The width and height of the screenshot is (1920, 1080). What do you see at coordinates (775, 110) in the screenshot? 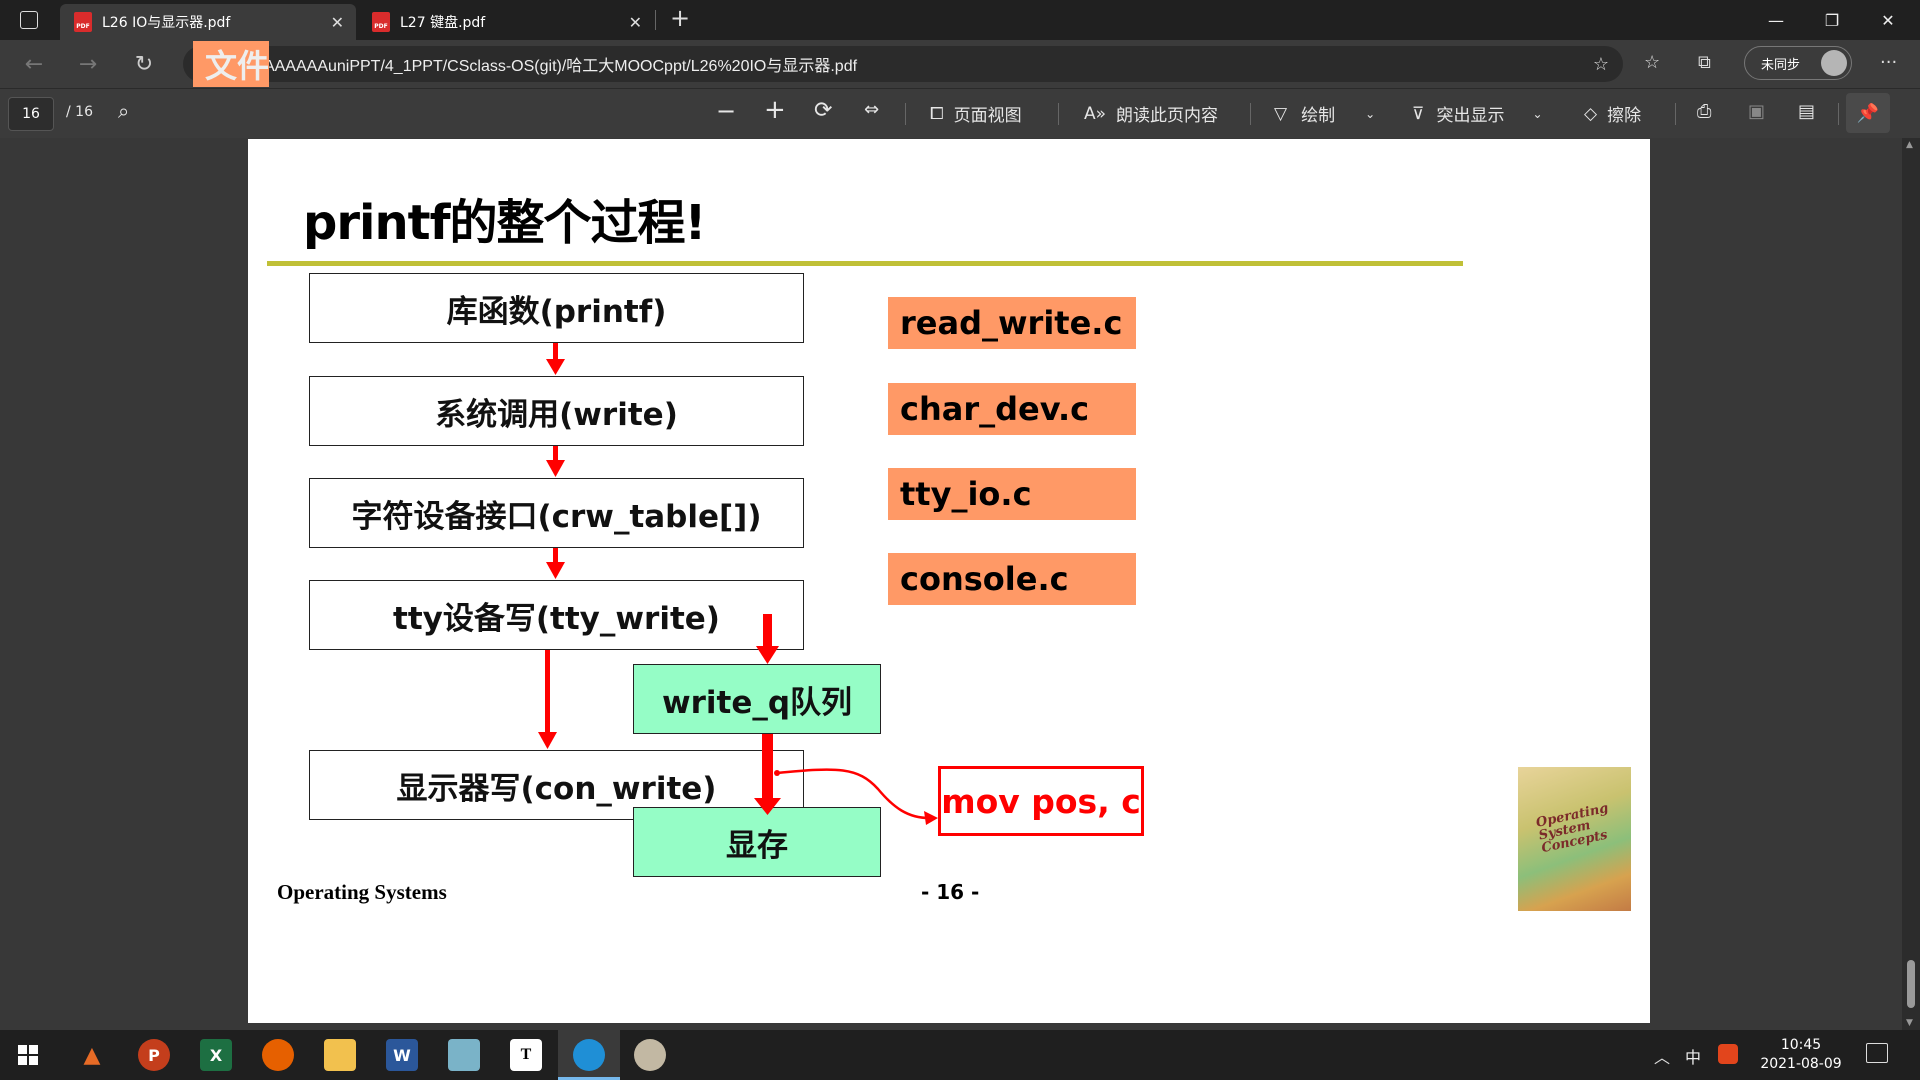
I see `zoom-in-icon: +` at bounding box center [775, 110].